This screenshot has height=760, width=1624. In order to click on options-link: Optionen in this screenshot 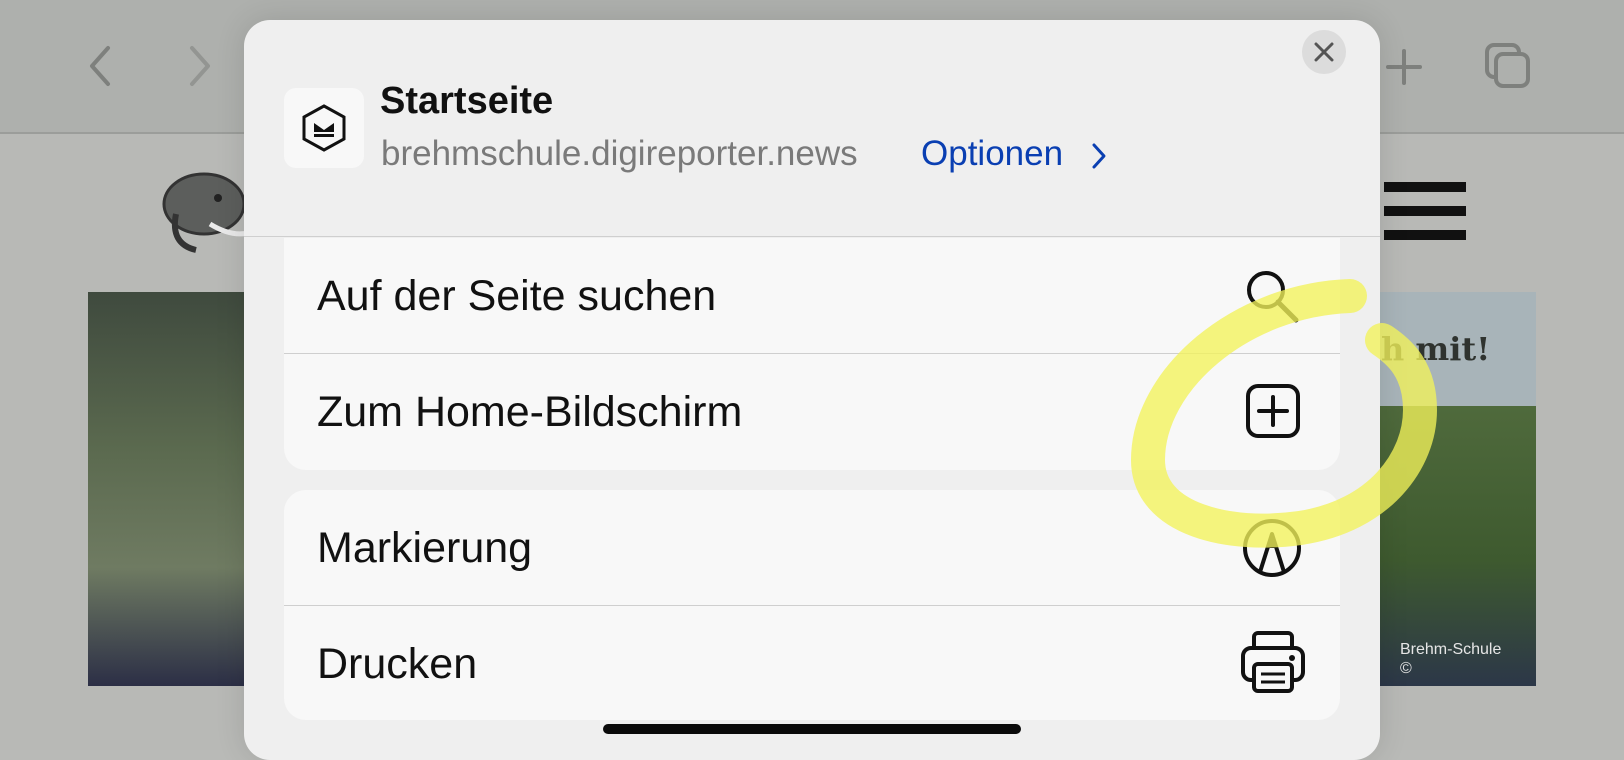, I will do `click(992, 154)`.